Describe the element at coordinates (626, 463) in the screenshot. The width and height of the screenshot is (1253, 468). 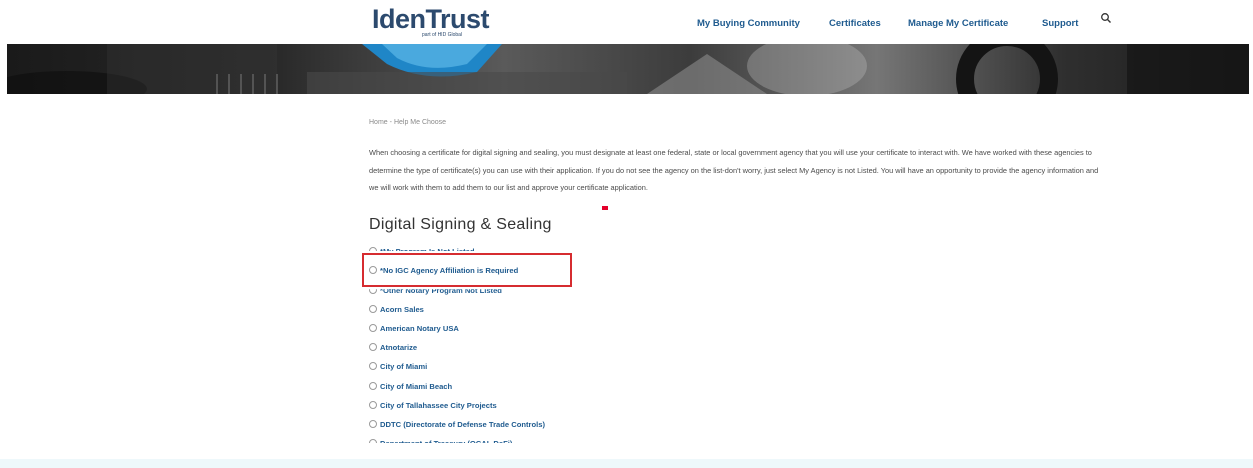
I see `footer-band` at that location.